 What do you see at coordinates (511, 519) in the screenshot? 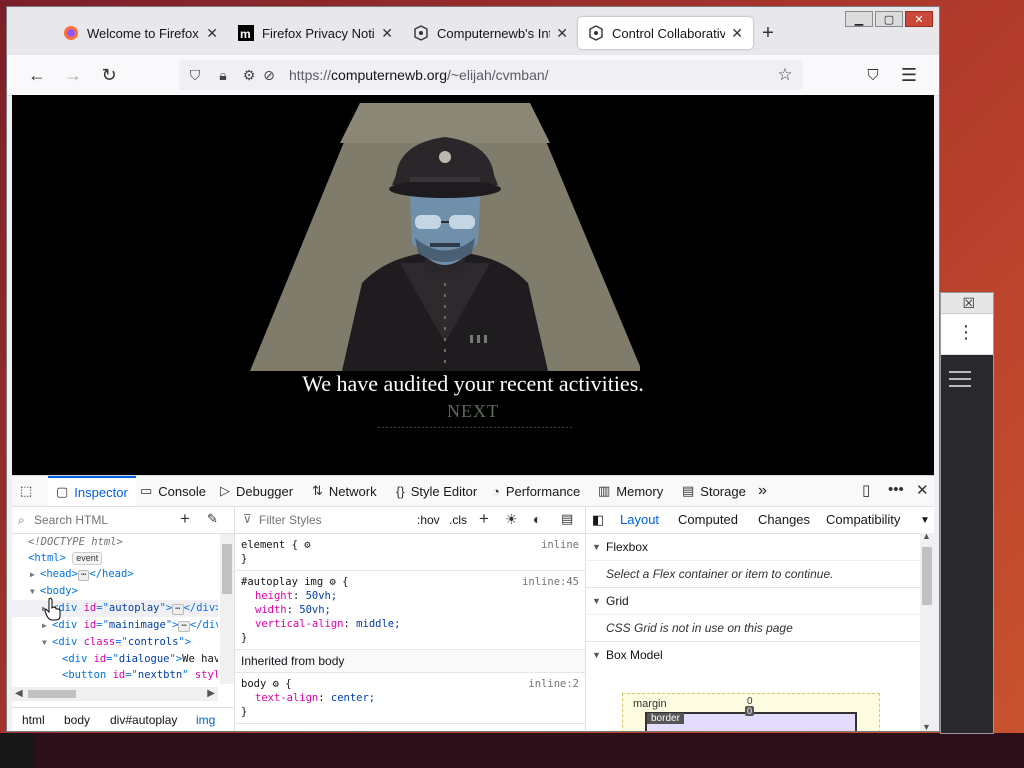
I see `light-scheme-icon: ☀` at bounding box center [511, 519].